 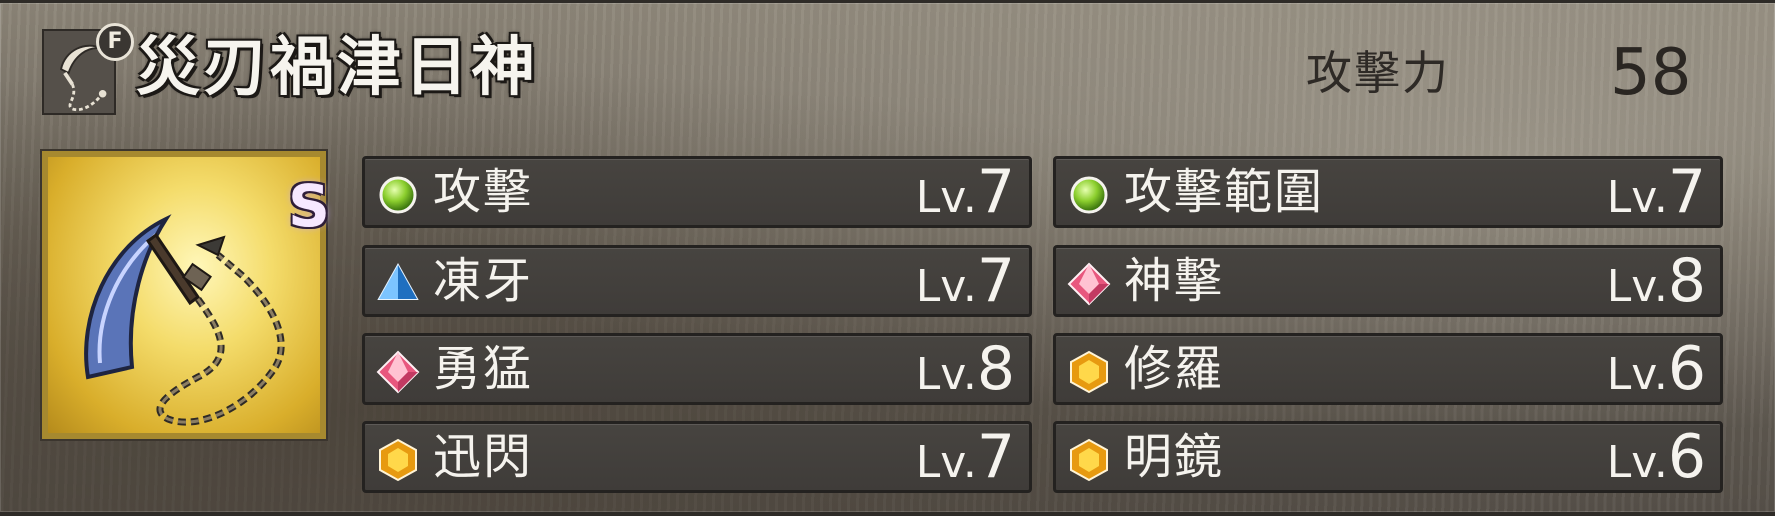 What do you see at coordinates (115, 42) in the screenshot?
I see `favorite-badge: F` at bounding box center [115, 42].